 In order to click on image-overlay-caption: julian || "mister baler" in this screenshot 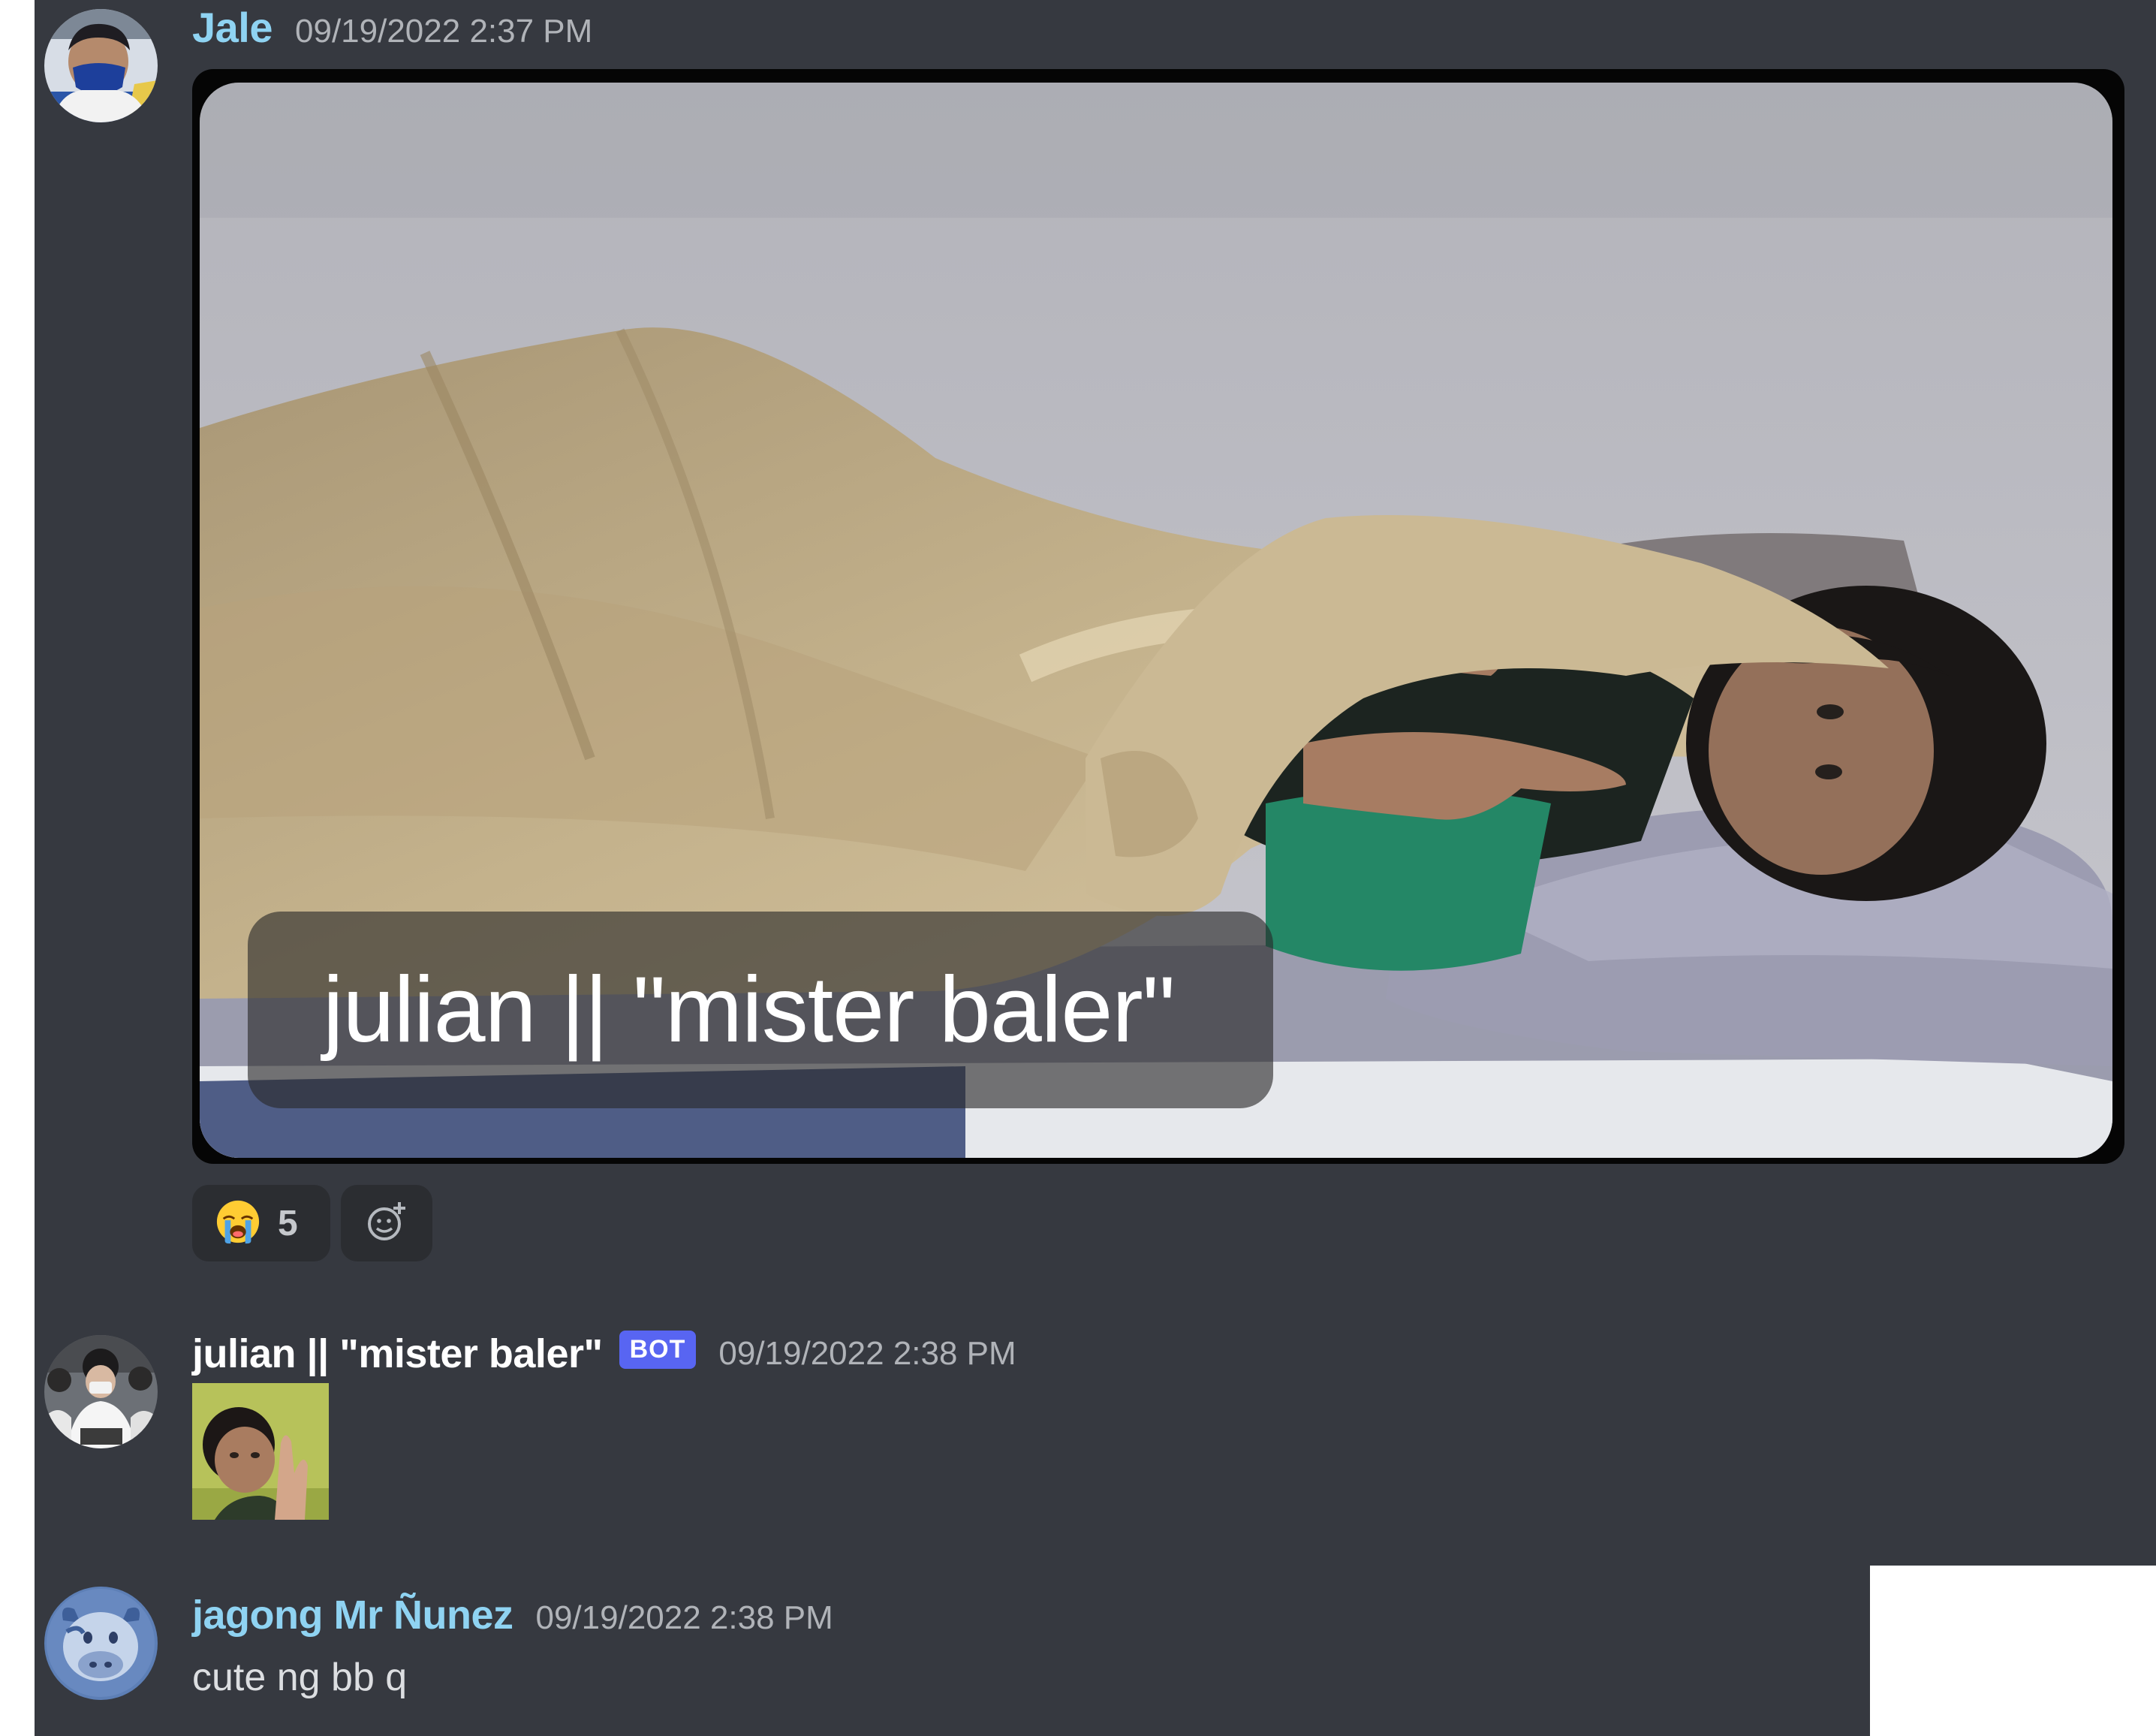, I will do `click(749, 1010)`.